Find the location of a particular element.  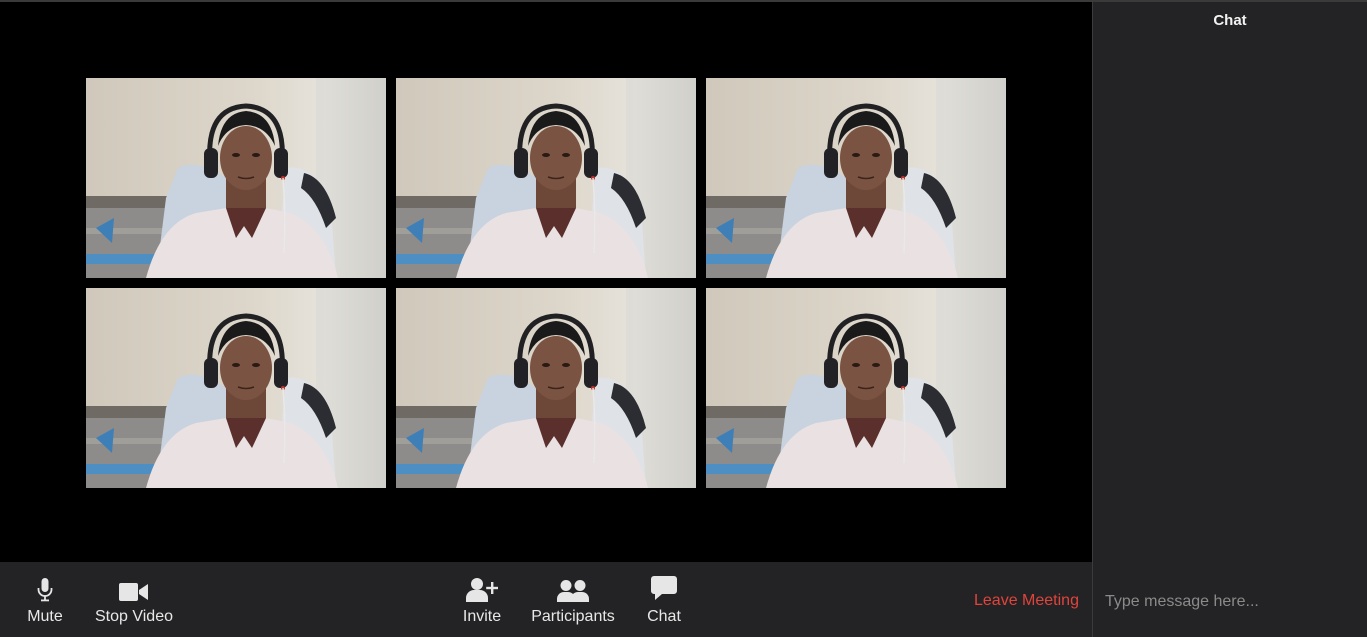

chat-button: Chat is located at coordinates (664, 601).